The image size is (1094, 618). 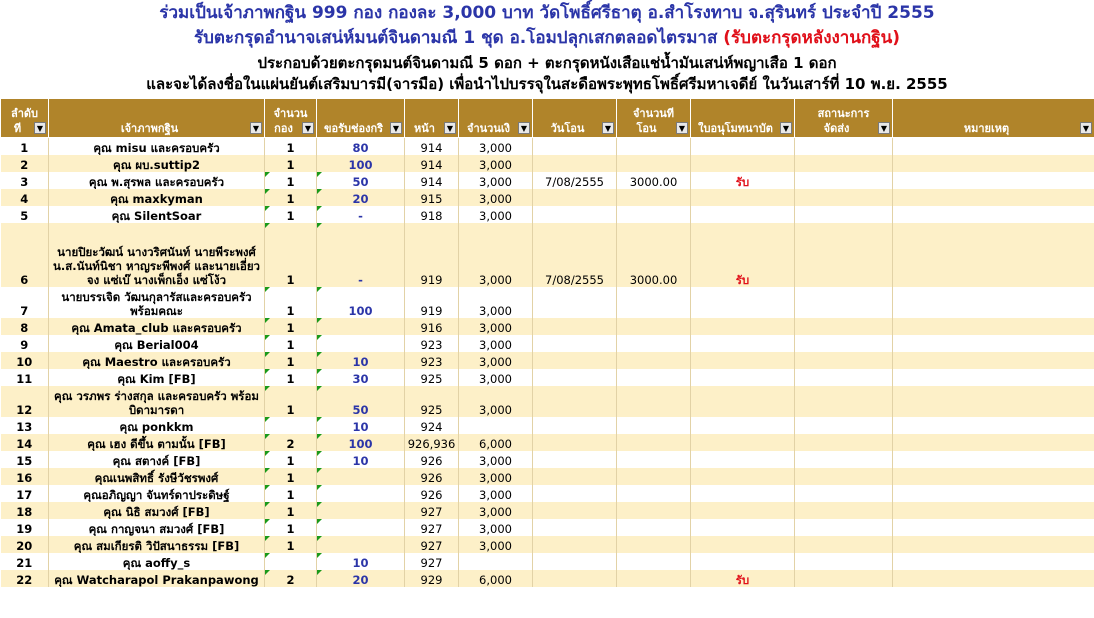 What do you see at coordinates (157, 425) in the screenshot?
I see `host-name-cell: คุณ ponkkm` at bounding box center [157, 425].